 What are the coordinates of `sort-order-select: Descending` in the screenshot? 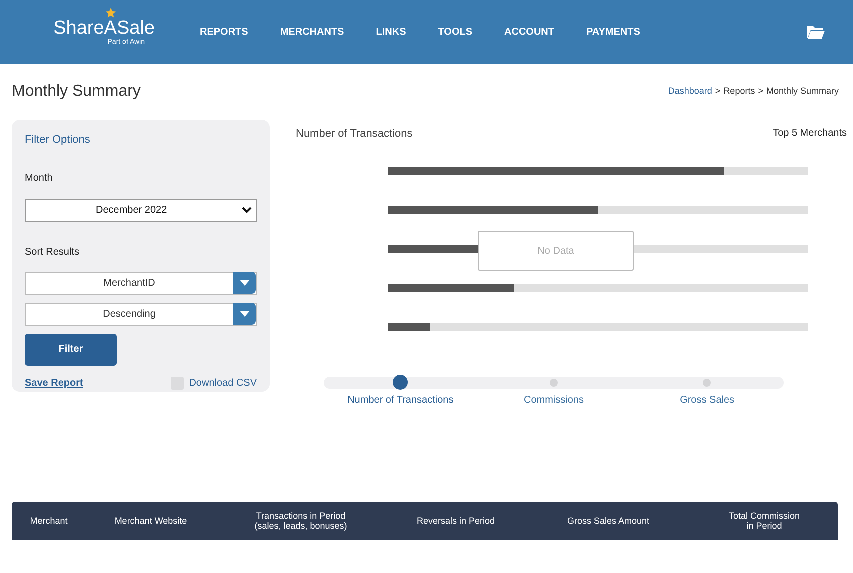 It's located at (141, 314).